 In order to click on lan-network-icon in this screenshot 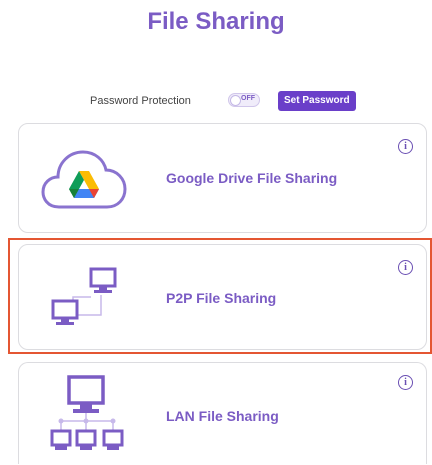, I will do `click(87, 412)`.